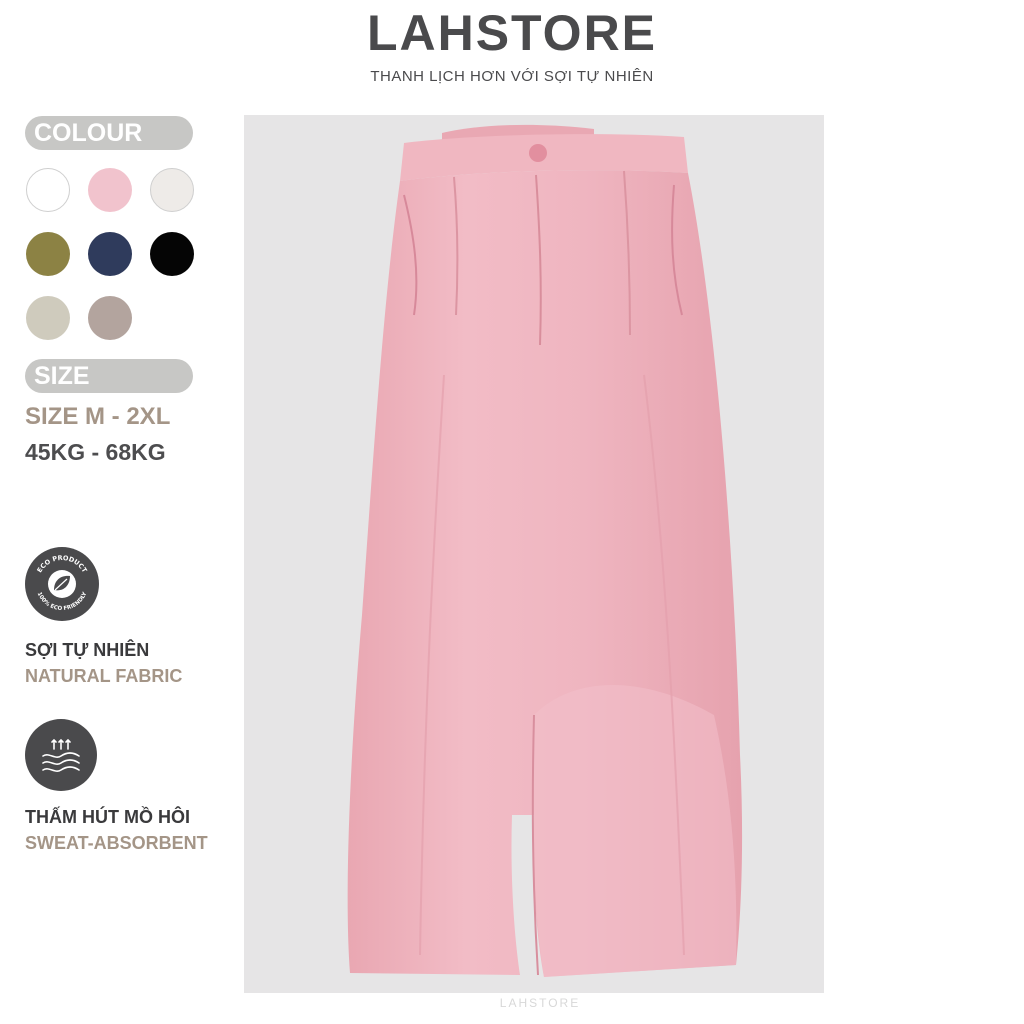 The height and width of the screenshot is (1024, 1024). I want to click on feature-natural-fabric-en: NATURAL FABRIC, so click(104, 676).